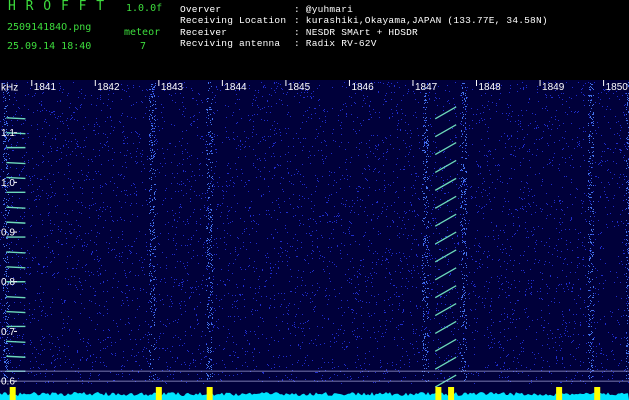 This screenshot has width=629, height=400. Describe the element at coordinates (8, 133) in the screenshot. I see `y-tick-label: 1.1` at that location.